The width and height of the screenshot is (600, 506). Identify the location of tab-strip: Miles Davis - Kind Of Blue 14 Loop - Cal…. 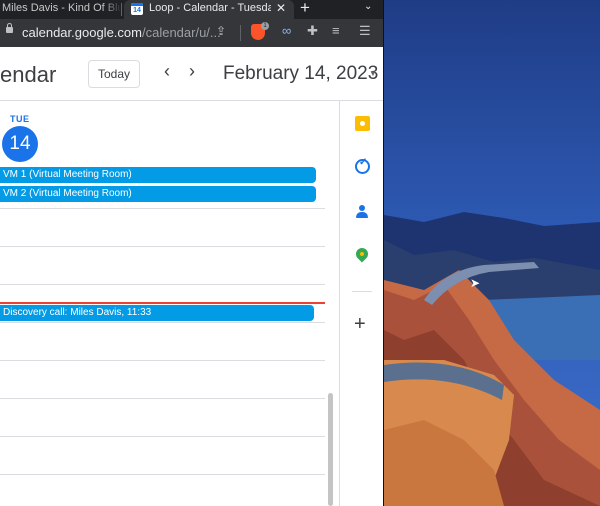
(191, 9).